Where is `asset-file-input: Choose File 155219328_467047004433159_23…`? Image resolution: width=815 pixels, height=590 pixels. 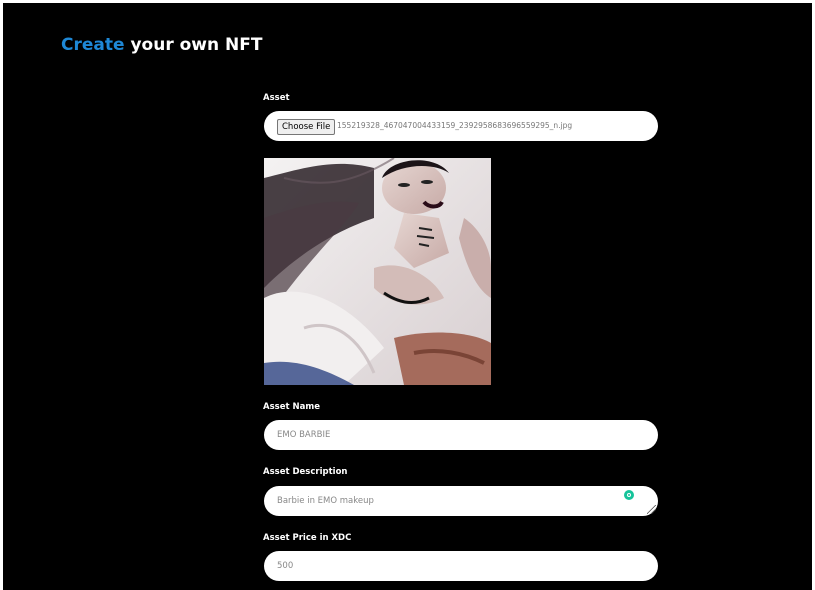
asset-file-input: Choose File 155219328_467047004433159_23… is located at coordinates (461, 126).